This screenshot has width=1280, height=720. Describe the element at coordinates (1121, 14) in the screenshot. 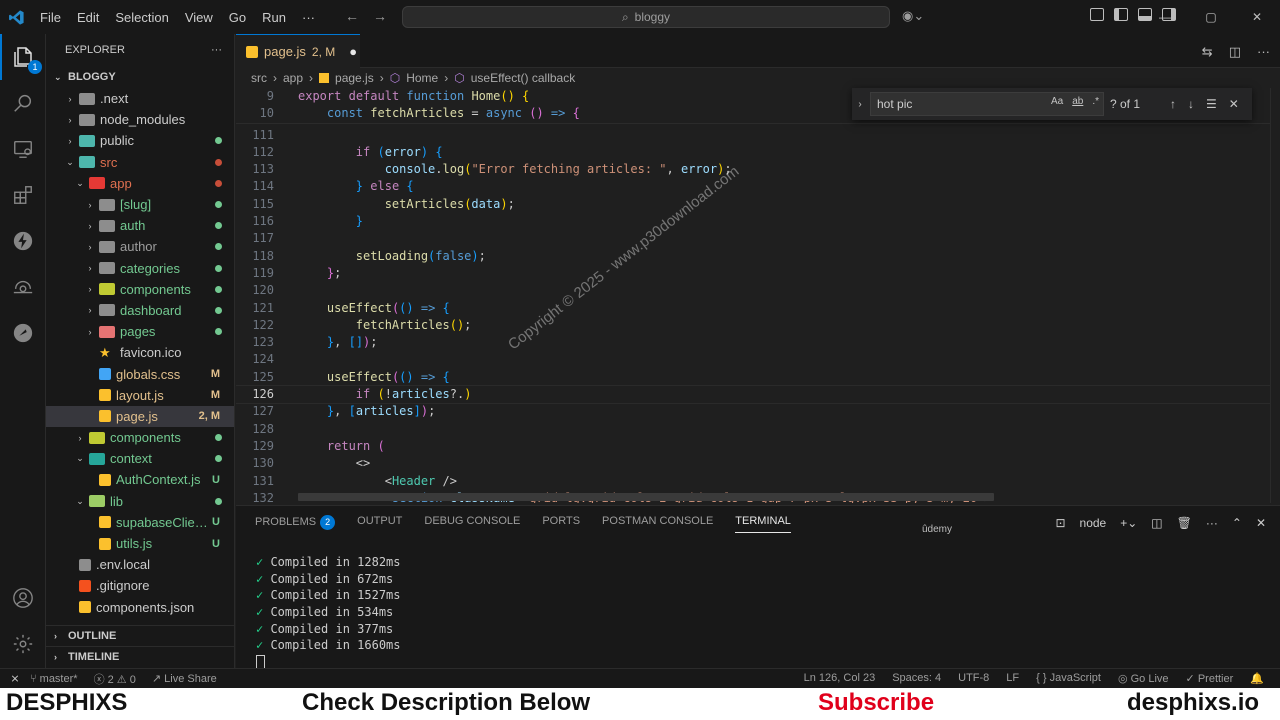

I see `toggle-sidebar-icon` at that location.